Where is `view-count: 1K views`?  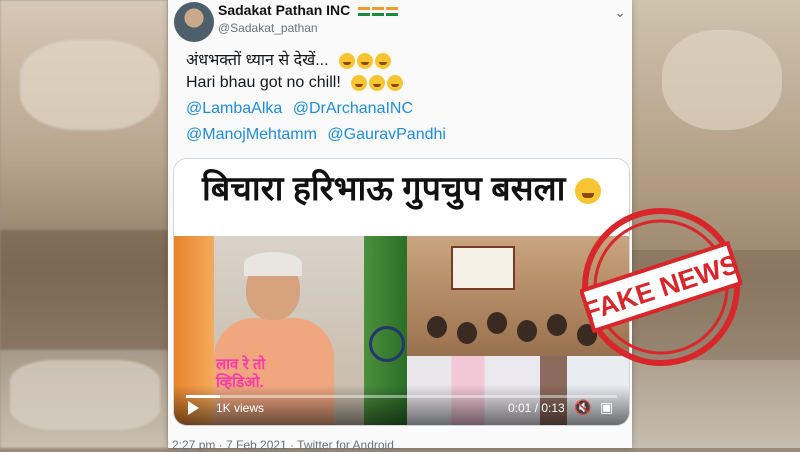 view-count: 1K views is located at coordinates (240, 408).